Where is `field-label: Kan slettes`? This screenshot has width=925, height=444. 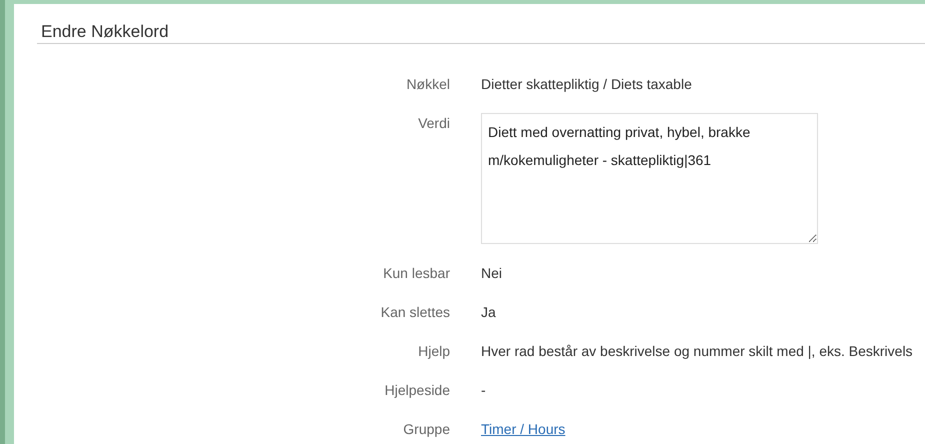
field-label: Kan slettes is located at coordinates (415, 312).